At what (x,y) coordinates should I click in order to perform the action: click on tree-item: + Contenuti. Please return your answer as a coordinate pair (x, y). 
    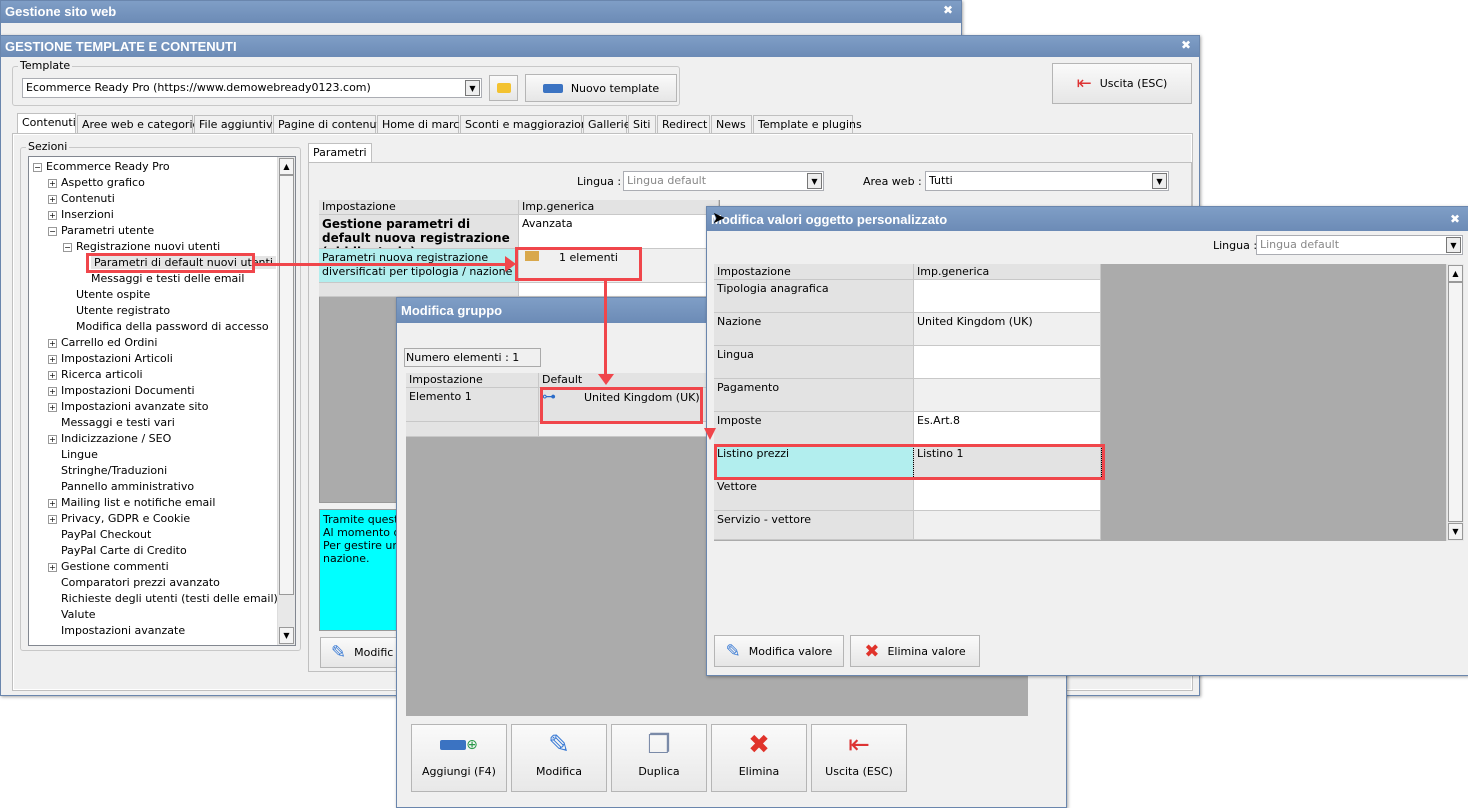
    Looking at the image, I should click on (81, 199).